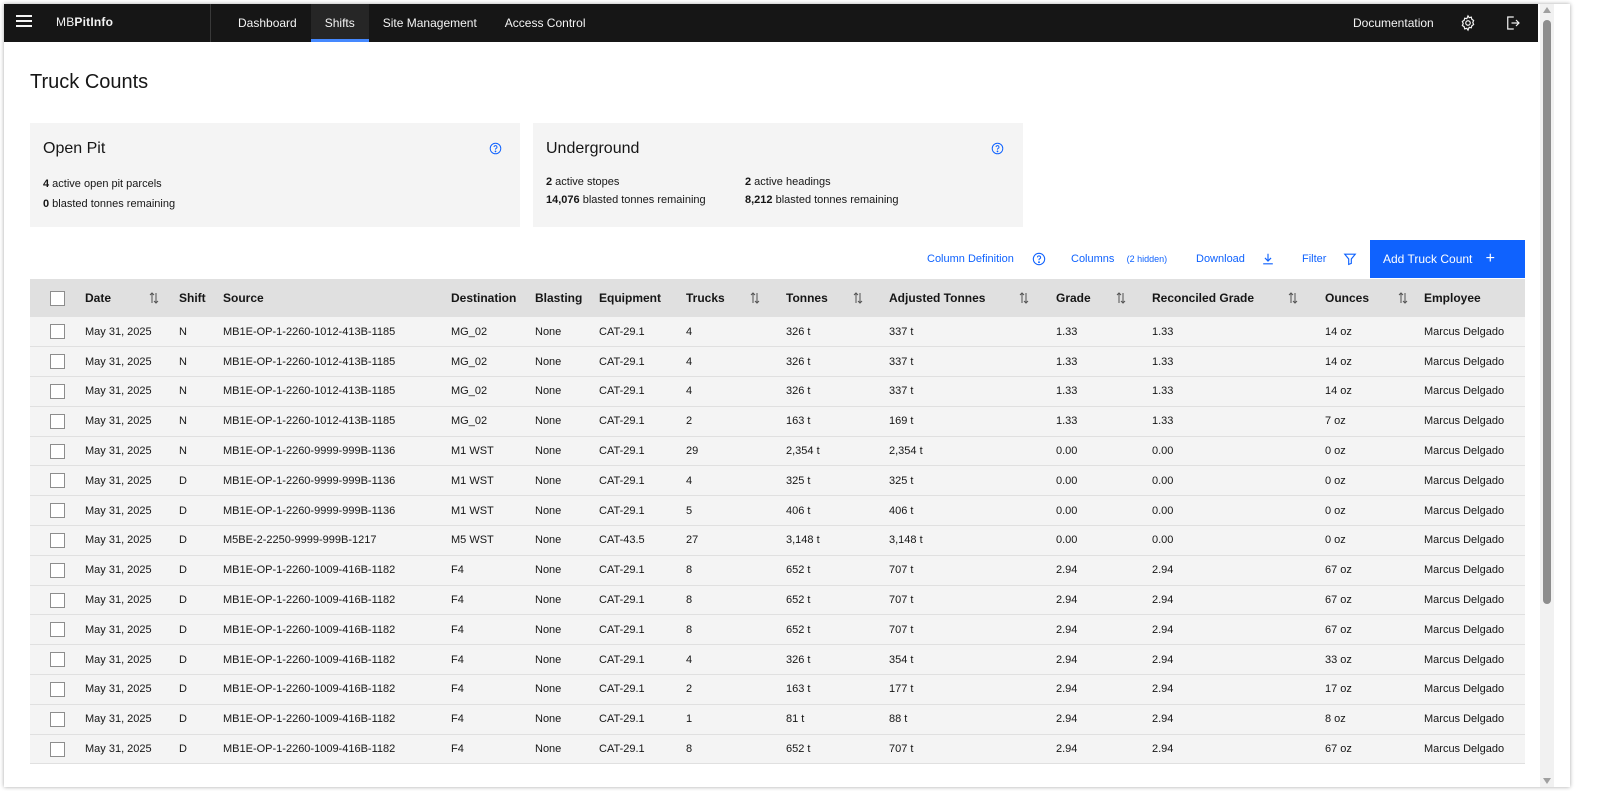 The height and width of the screenshot is (791, 1597). What do you see at coordinates (132, 298) in the screenshot?
I see `header-date: Date` at bounding box center [132, 298].